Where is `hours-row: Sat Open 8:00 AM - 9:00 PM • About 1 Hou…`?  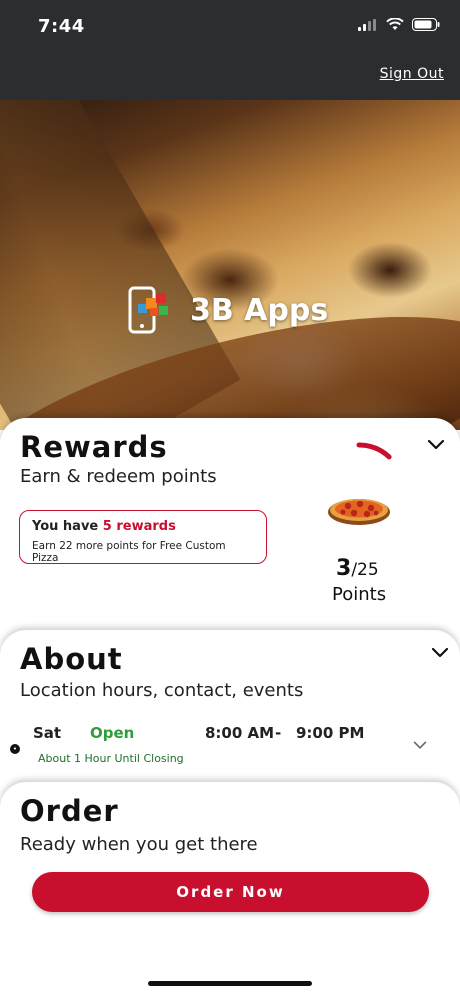
hours-row: Sat Open 8:00 AM - 9:00 PM • About 1 Hou… is located at coordinates (230, 747).